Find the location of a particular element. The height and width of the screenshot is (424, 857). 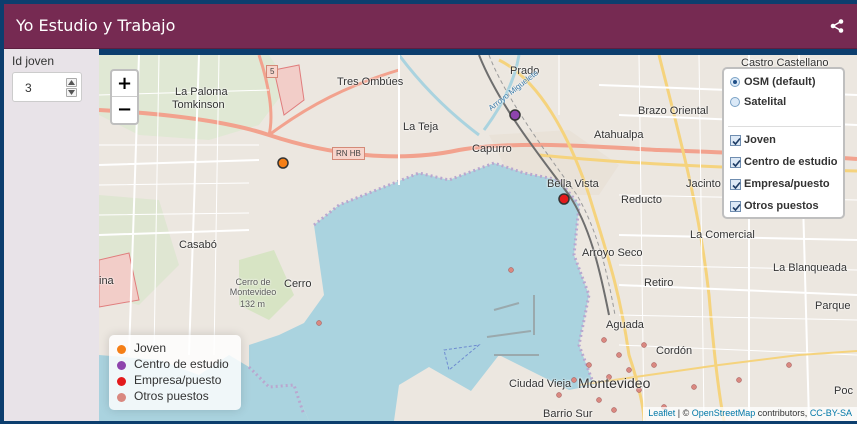

place-tres-ombues: Tres Ombúes is located at coordinates (370, 82).